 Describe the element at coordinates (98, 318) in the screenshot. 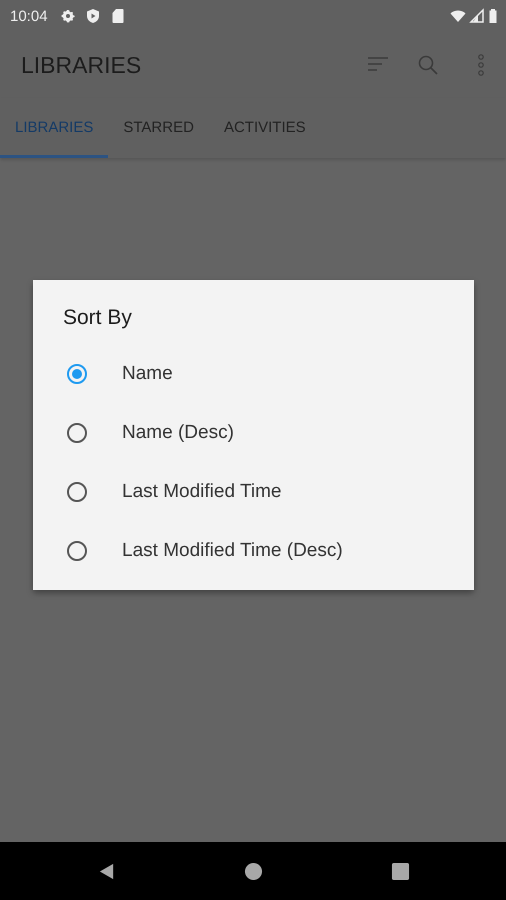

I see `dialog-title: Sort By` at that location.